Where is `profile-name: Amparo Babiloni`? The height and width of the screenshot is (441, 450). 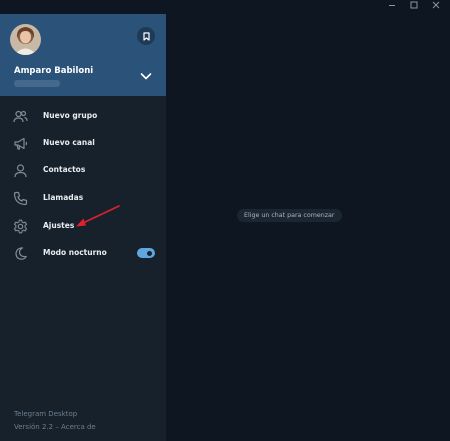 profile-name: Amparo Babiloni is located at coordinates (54, 71).